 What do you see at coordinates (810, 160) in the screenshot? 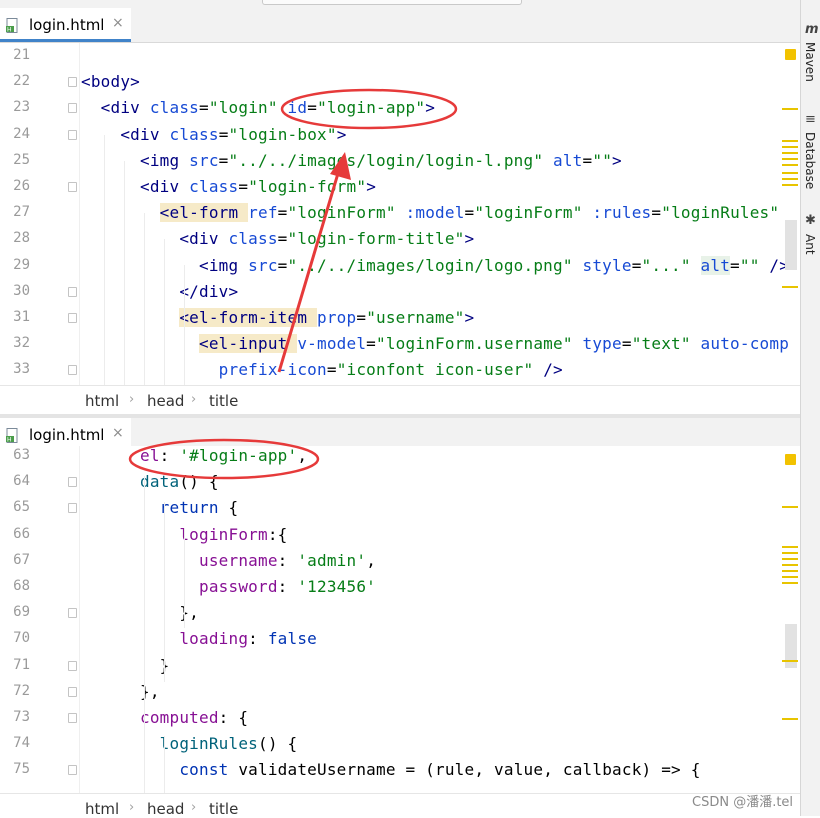
I see `database-tool-button: Database` at bounding box center [810, 160].